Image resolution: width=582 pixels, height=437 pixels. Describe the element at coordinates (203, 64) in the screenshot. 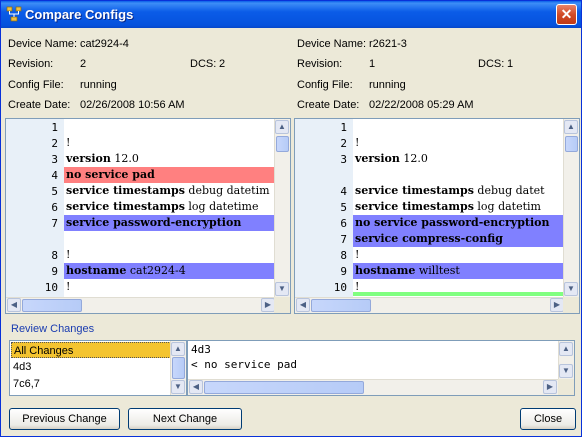

I see `left-dcs-label: DCS:` at that location.